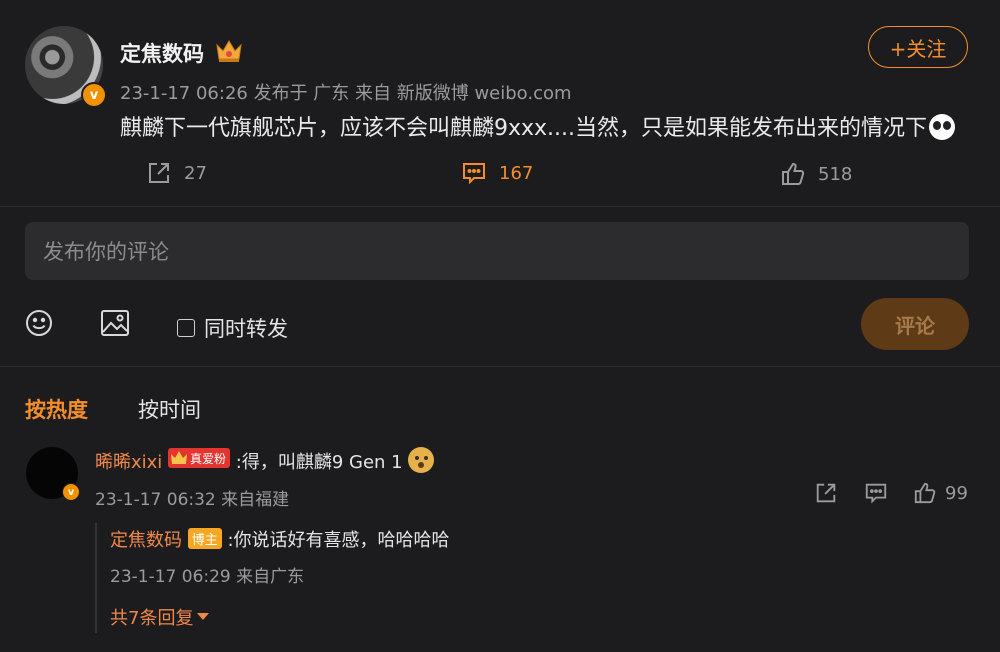  What do you see at coordinates (876, 493) in the screenshot?
I see `comment-reply-icon` at bounding box center [876, 493].